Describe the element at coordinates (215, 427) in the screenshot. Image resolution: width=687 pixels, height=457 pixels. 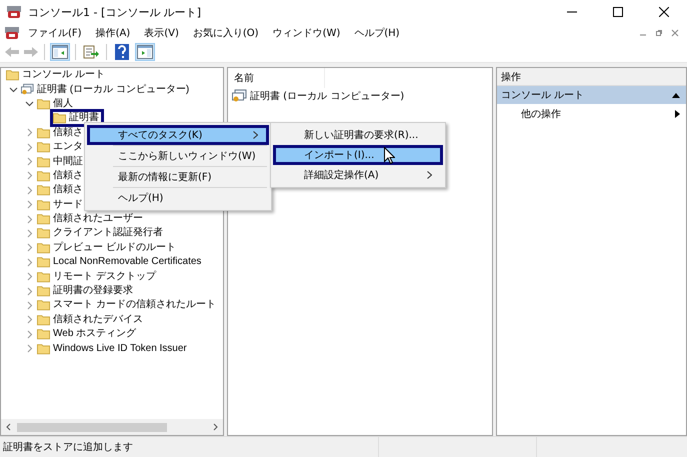
I see `scroll-right-icon` at that location.